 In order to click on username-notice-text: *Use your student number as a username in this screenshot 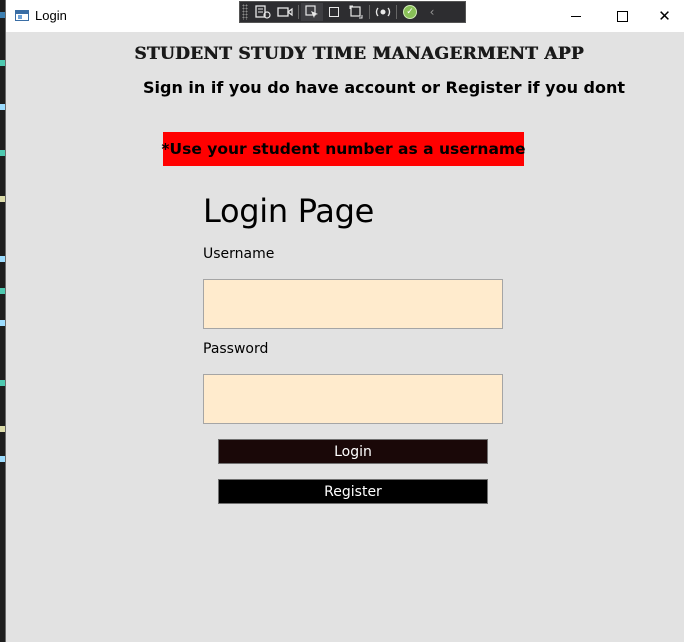, I will do `click(343, 149)`.